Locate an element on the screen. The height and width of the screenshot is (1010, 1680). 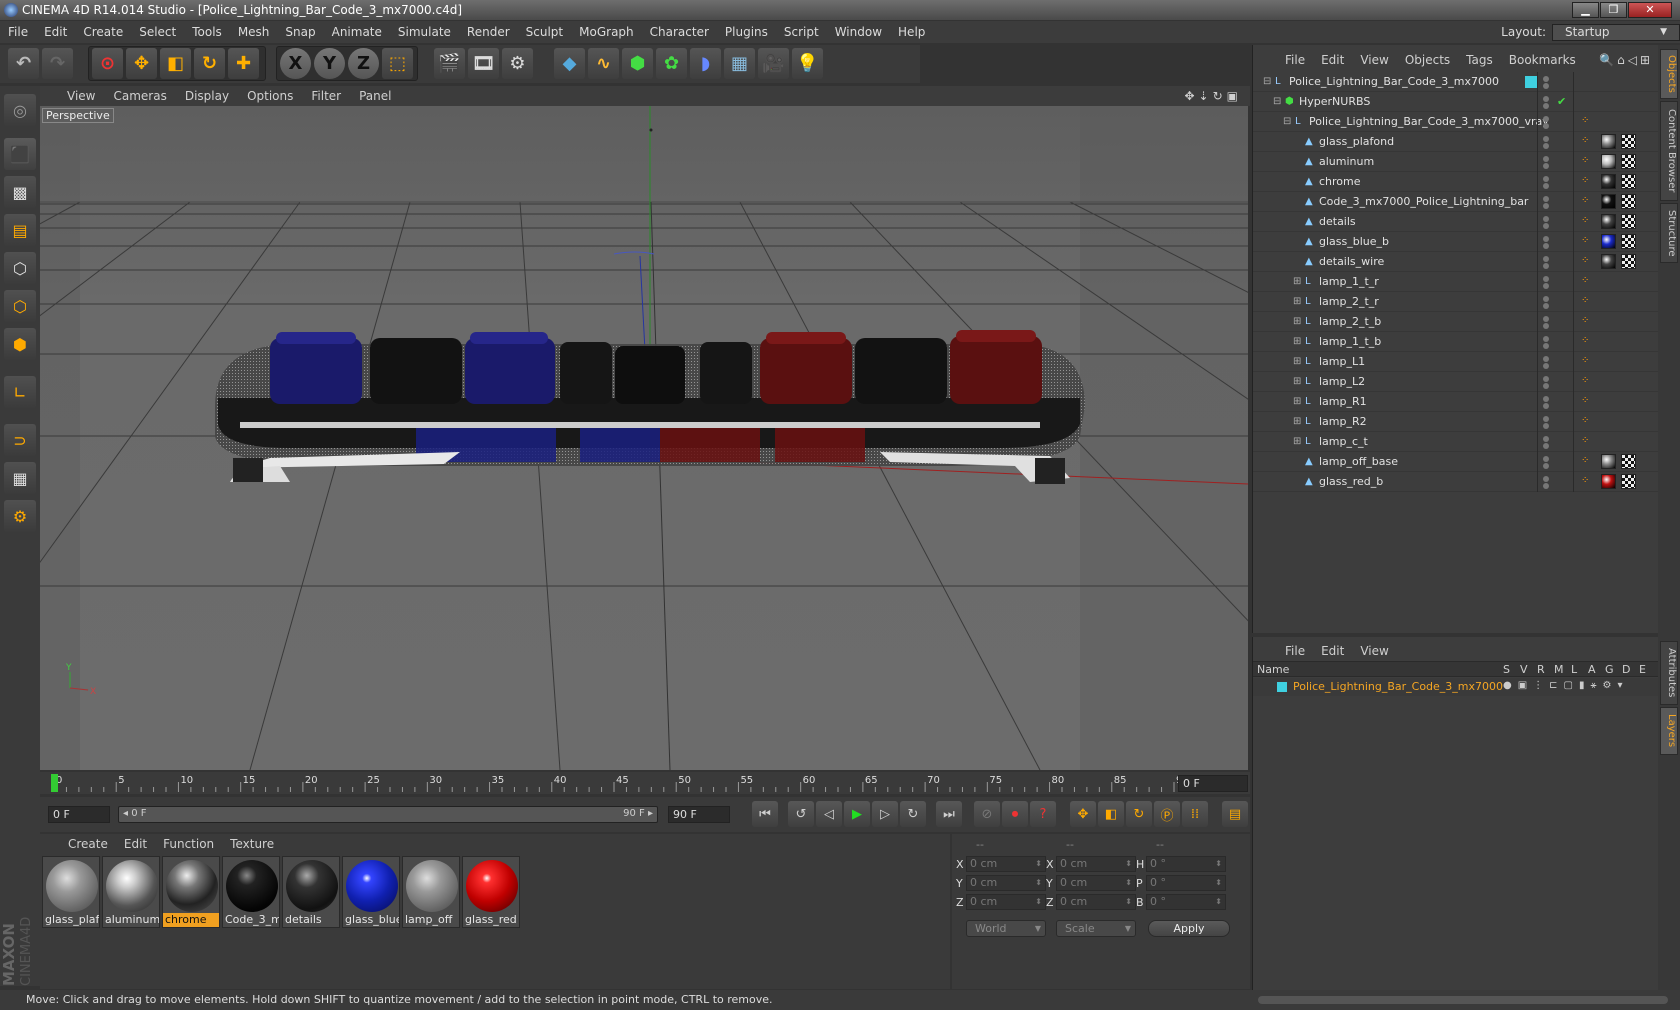
key-pla-icon: ⁞⁞ is located at coordinates (1195, 814).